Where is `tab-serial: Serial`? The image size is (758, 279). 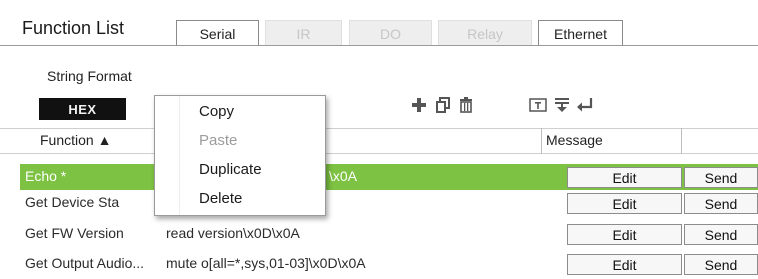 tab-serial: Serial is located at coordinates (217, 33).